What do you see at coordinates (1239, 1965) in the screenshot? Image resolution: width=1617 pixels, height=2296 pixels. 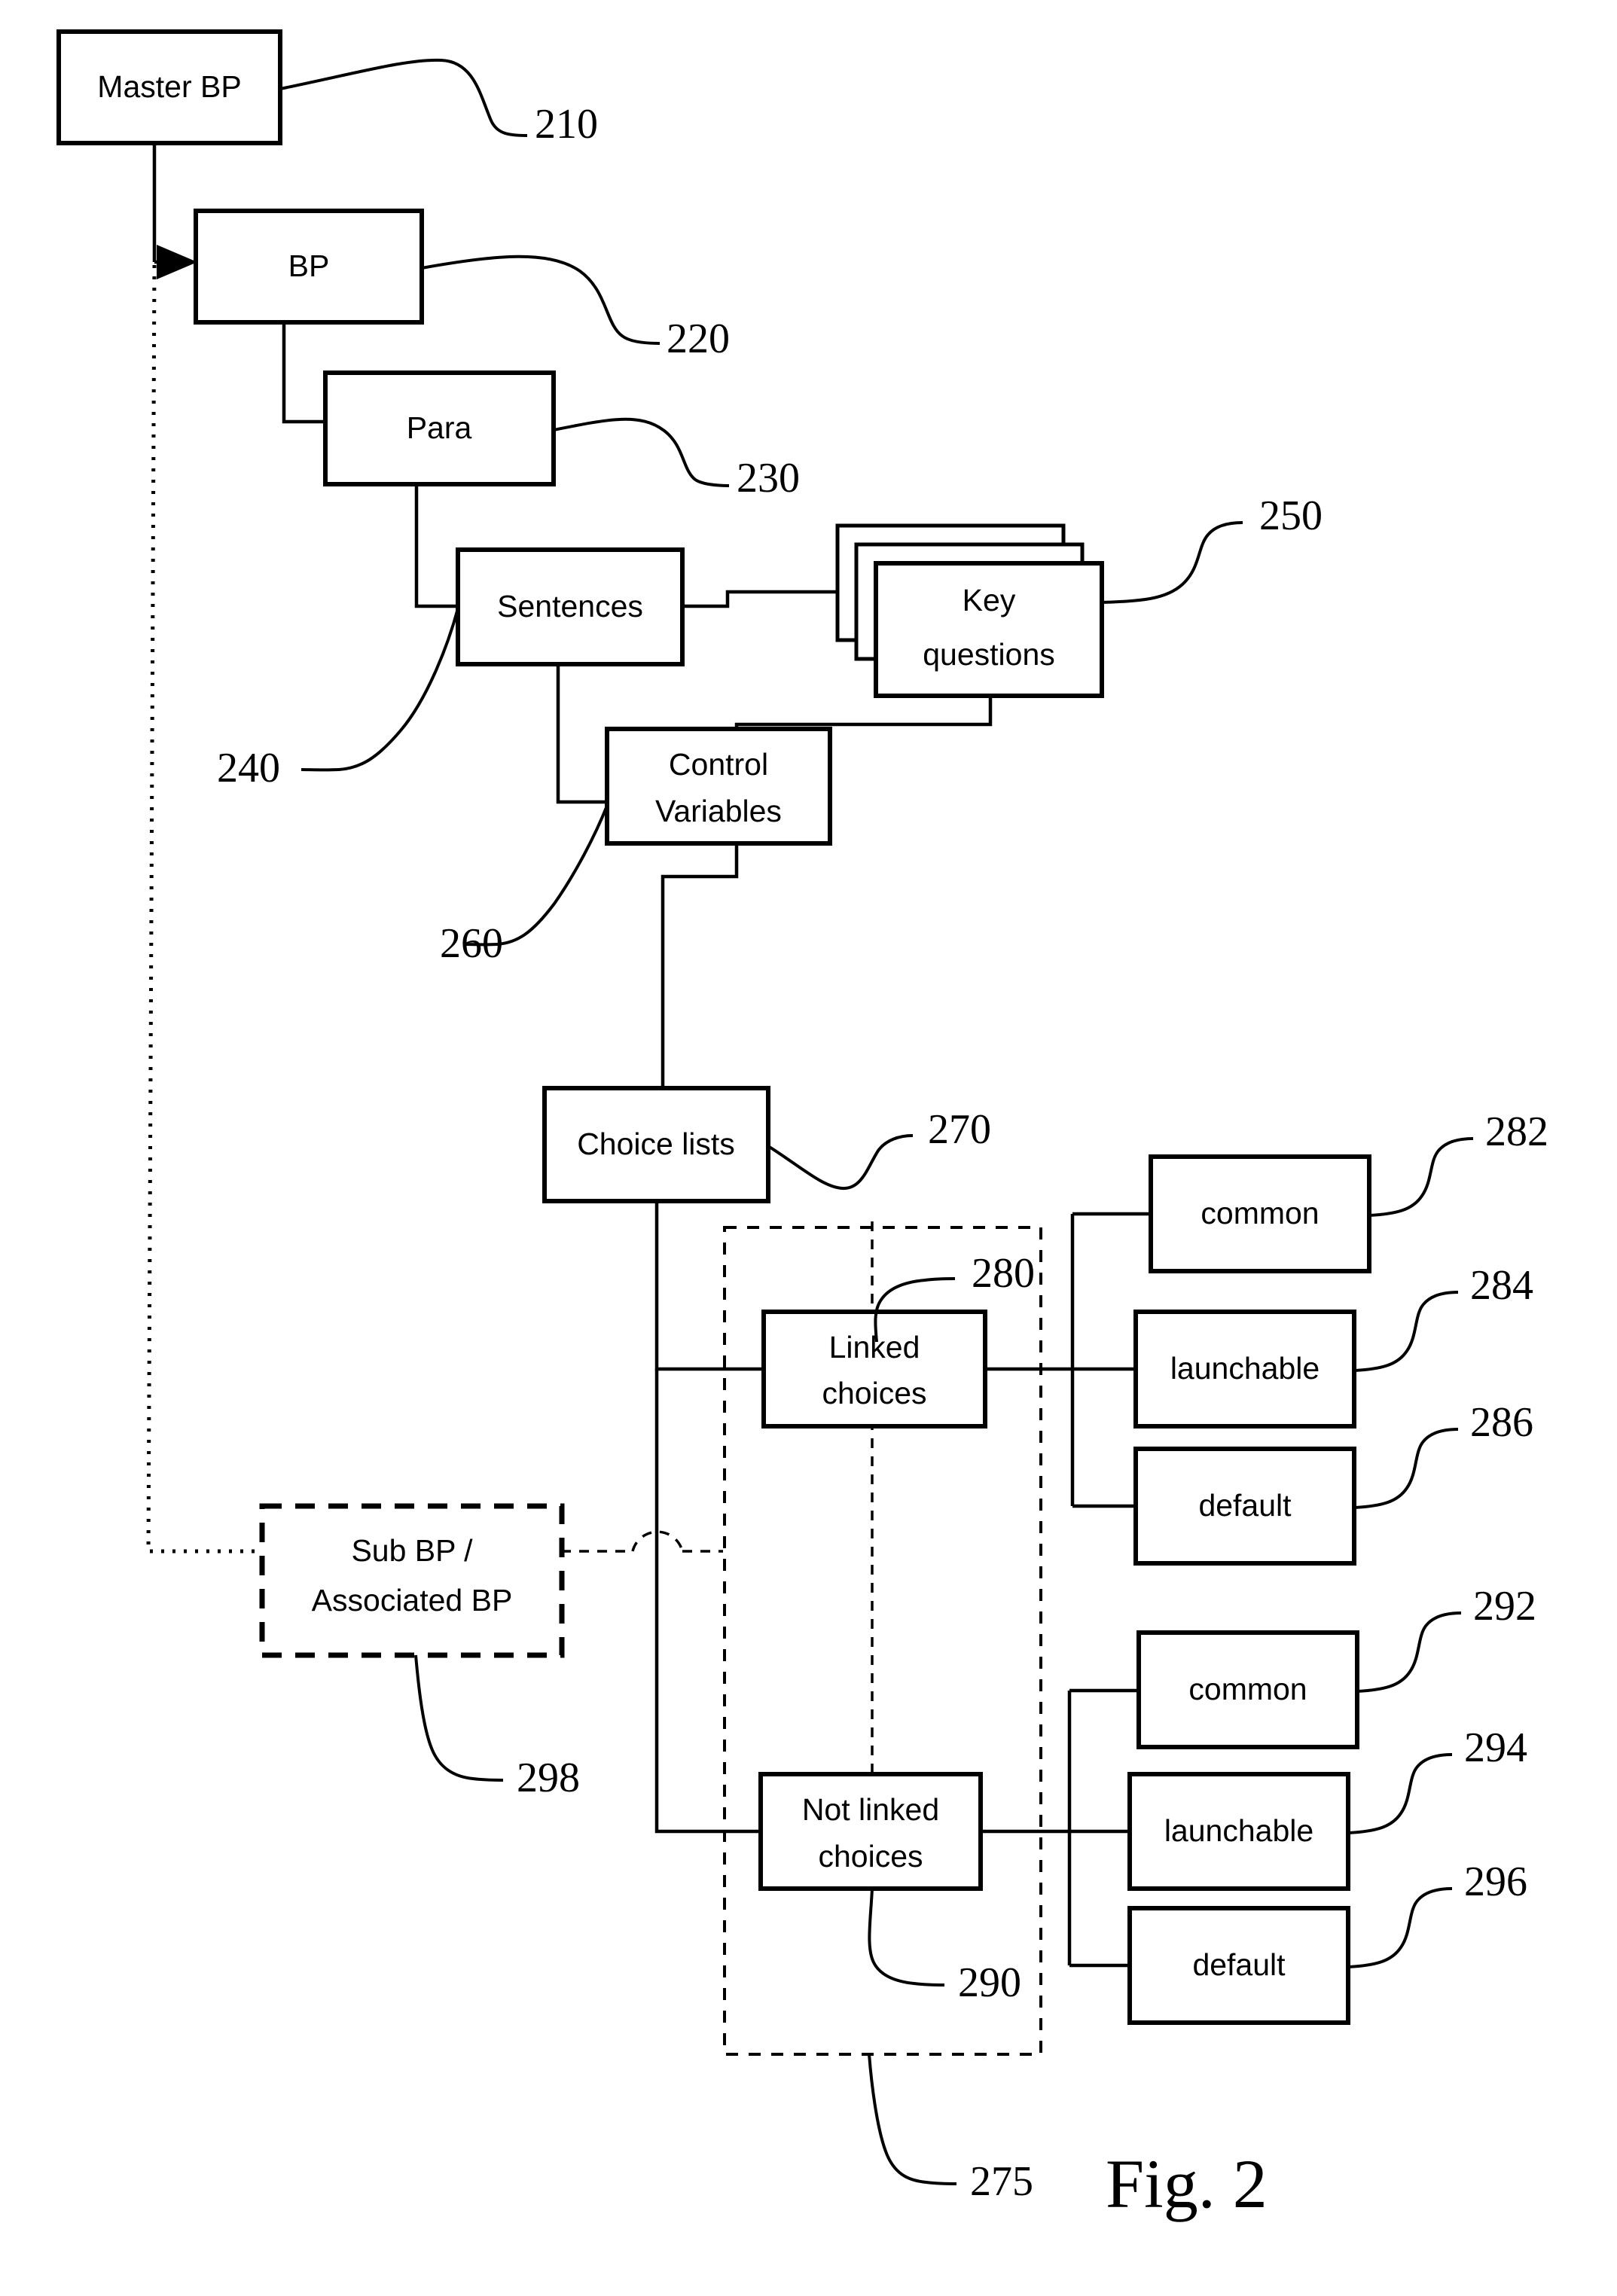 I see `node-not-linked-default-label: default` at bounding box center [1239, 1965].